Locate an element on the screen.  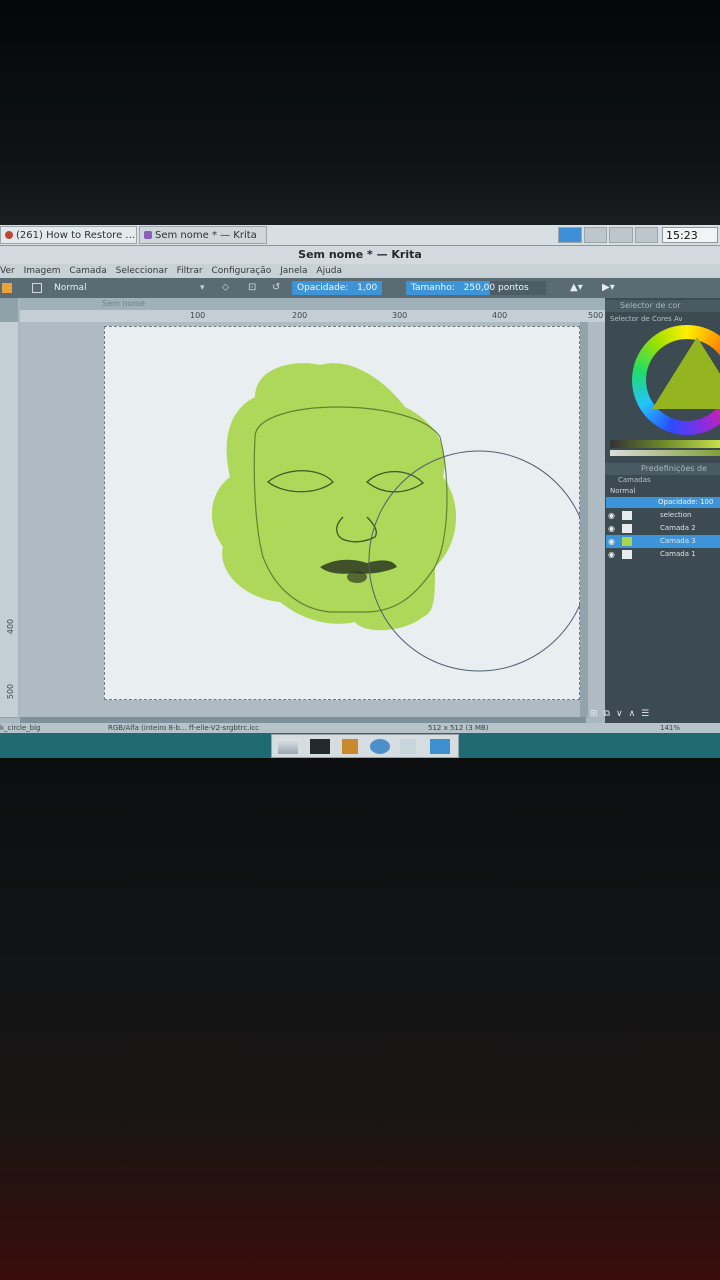
layer-opacity: Opacidade: 100 is located at coordinates (663, 502).